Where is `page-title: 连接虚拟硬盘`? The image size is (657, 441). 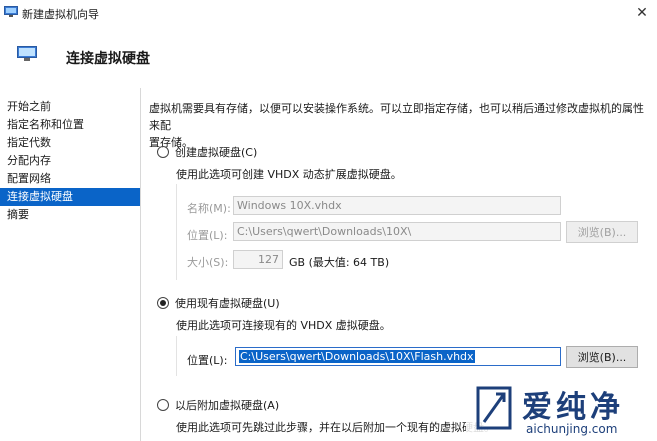
page-title: 连接虚拟硬盘 is located at coordinates (108, 59).